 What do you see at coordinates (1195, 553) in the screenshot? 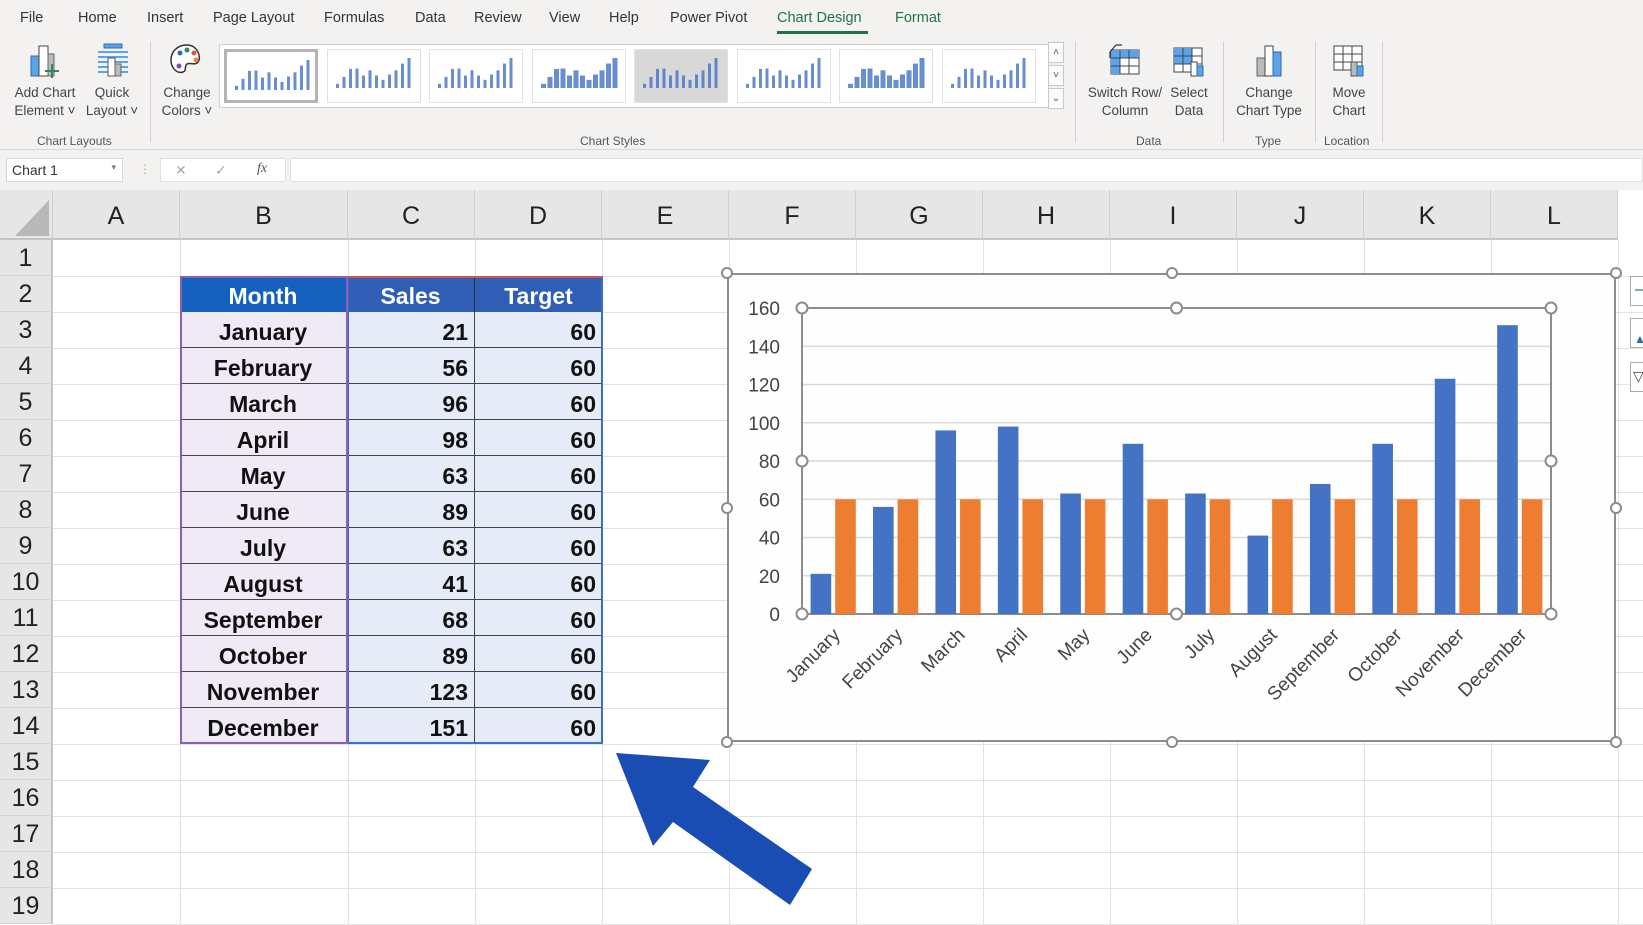
I see `bar-sales-july` at bounding box center [1195, 553].